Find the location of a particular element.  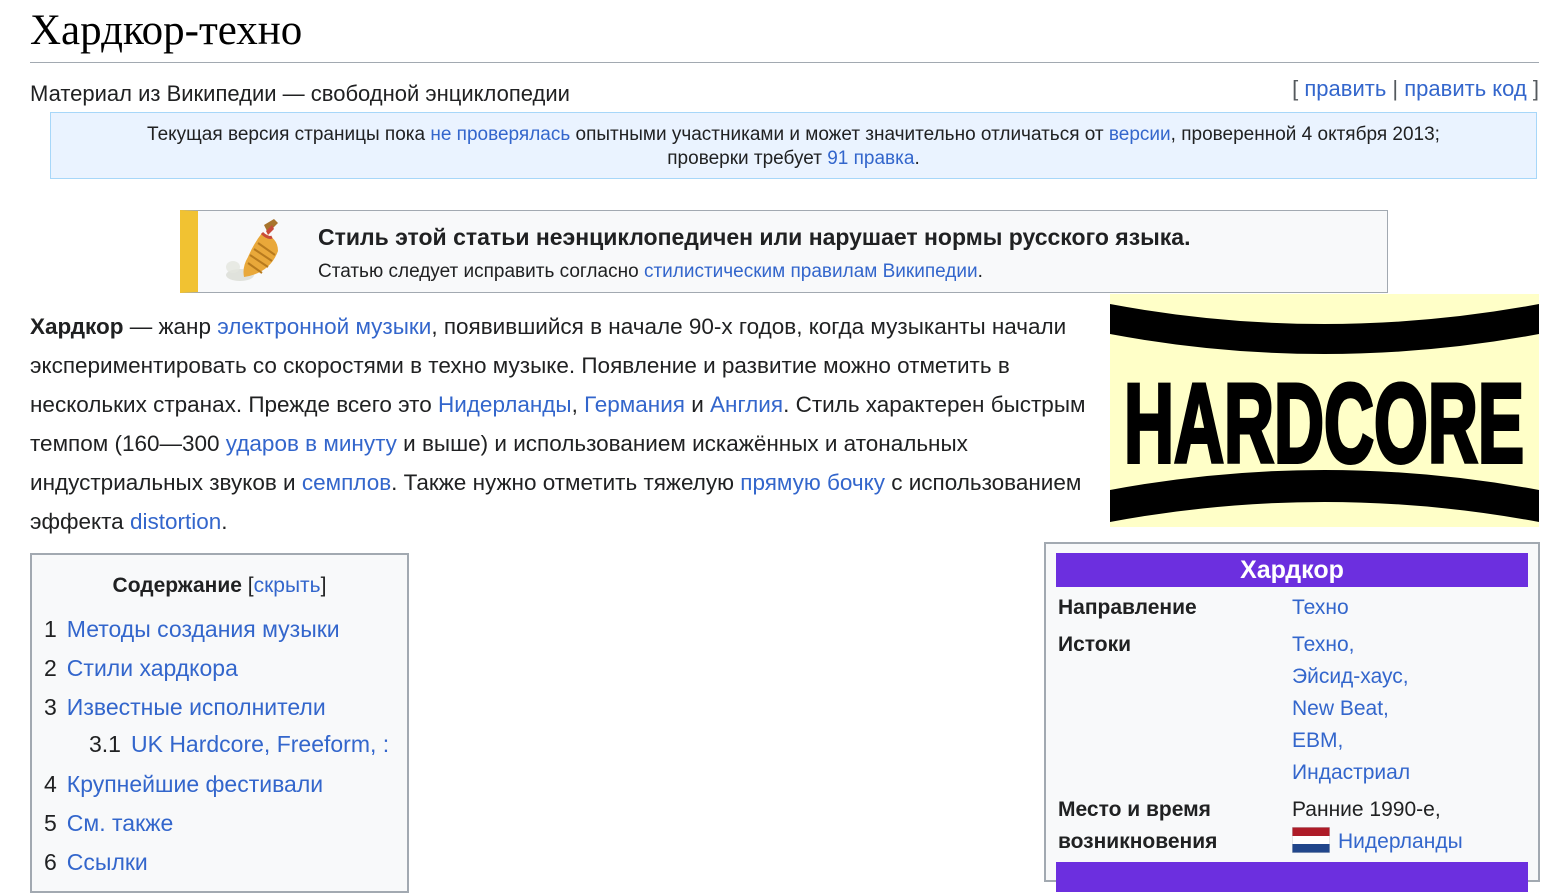

edit-source-link: править код is located at coordinates (1465, 88).